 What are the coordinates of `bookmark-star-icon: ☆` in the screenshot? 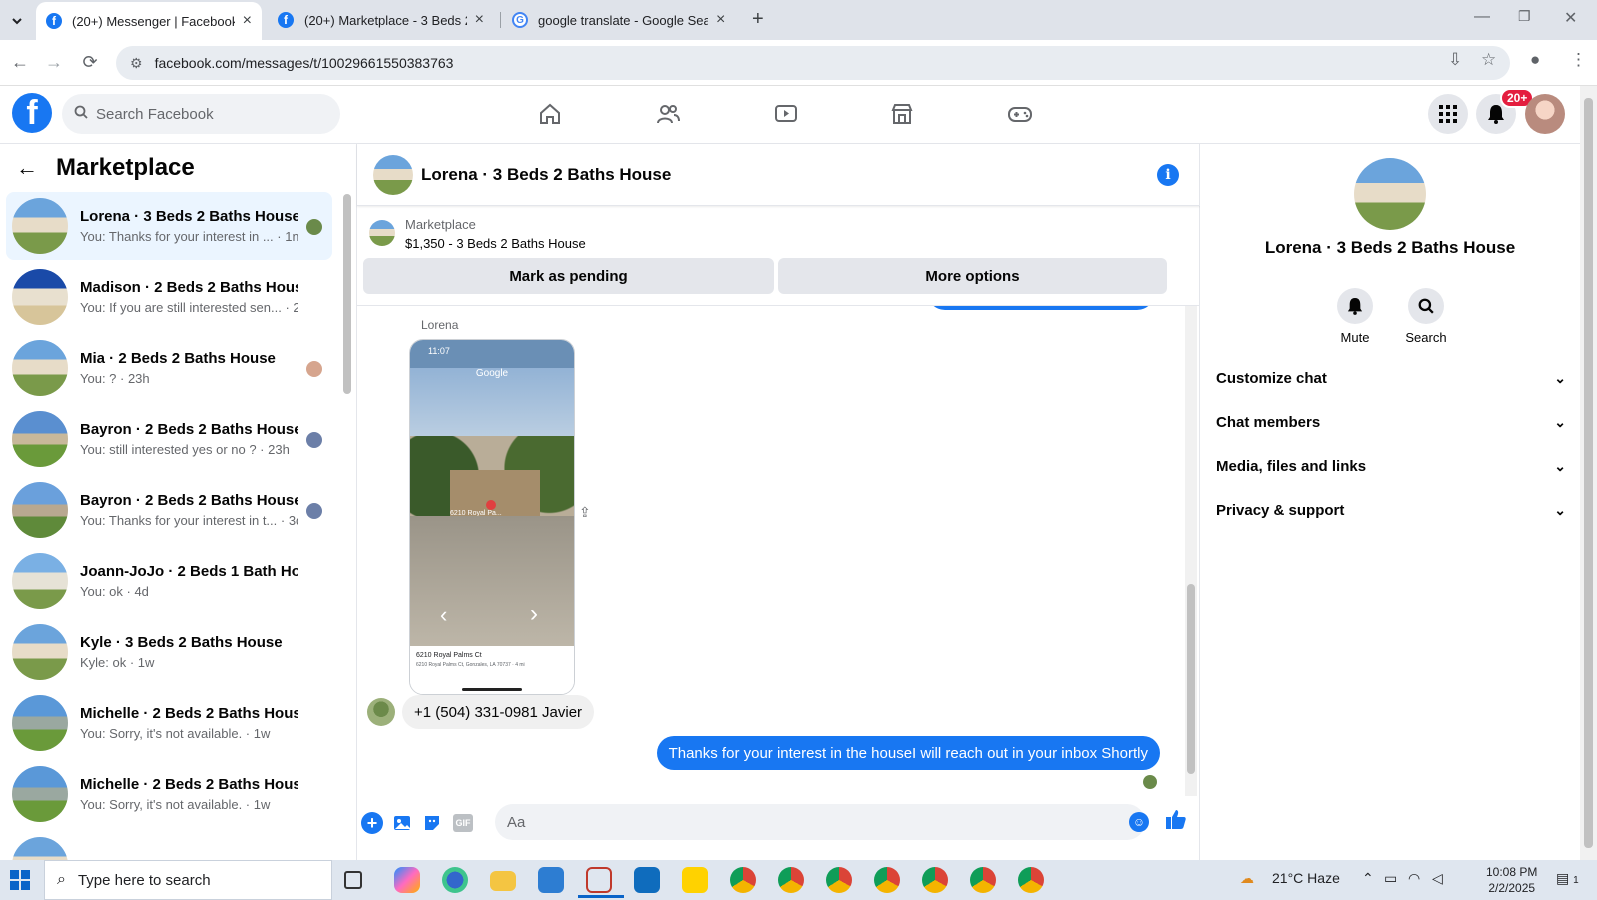 It's located at (1488, 60).